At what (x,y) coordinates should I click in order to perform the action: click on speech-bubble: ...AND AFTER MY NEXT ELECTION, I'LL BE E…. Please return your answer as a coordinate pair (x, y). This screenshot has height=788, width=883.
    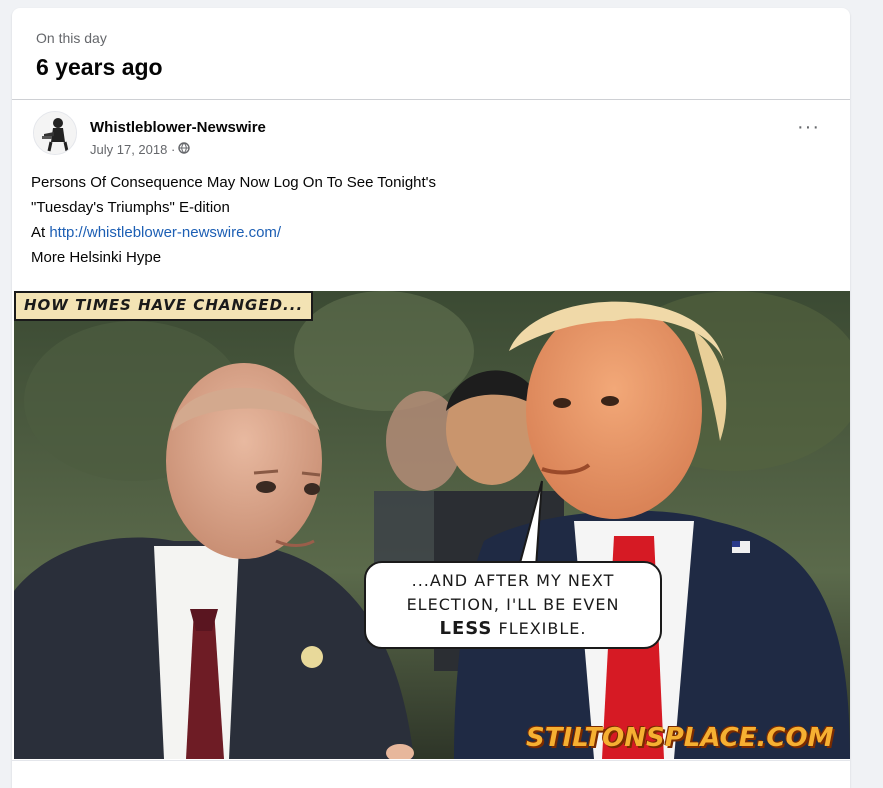
    Looking at the image, I should click on (513, 605).